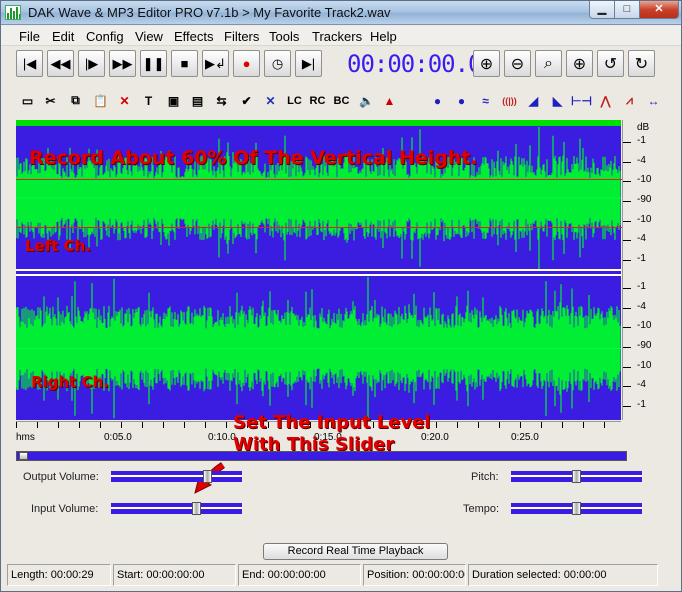 The height and width of the screenshot is (592, 682). I want to click on db-label: -90, so click(644, 345).